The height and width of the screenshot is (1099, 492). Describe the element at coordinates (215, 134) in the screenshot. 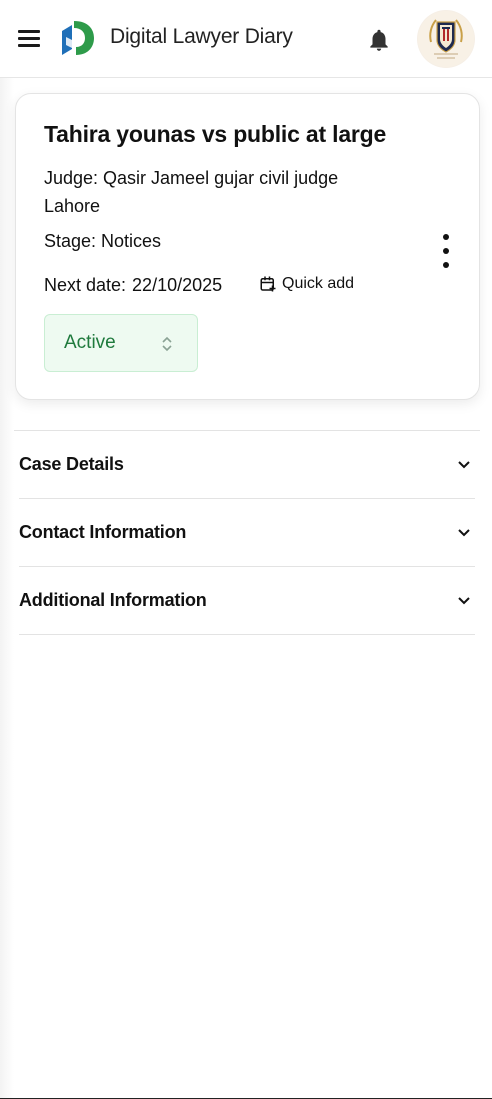

I see `case-title: Tahira younas vs public at large` at that location.